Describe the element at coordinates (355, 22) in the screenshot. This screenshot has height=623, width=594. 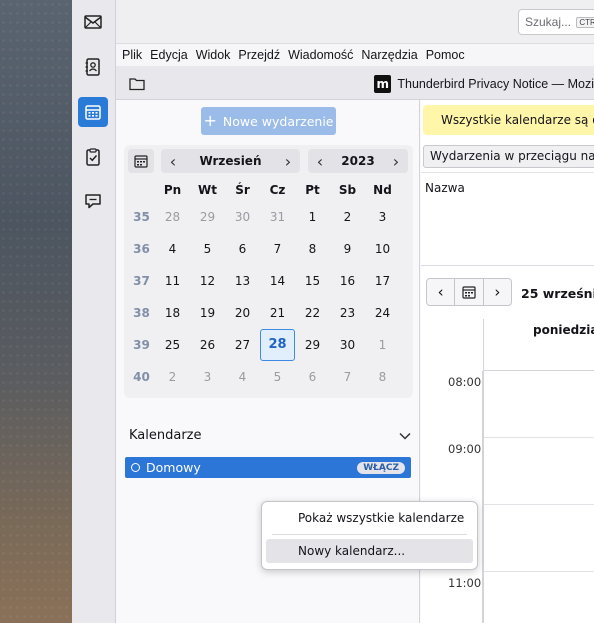
I see `title-bar: Szukaj... CTR` at that location.